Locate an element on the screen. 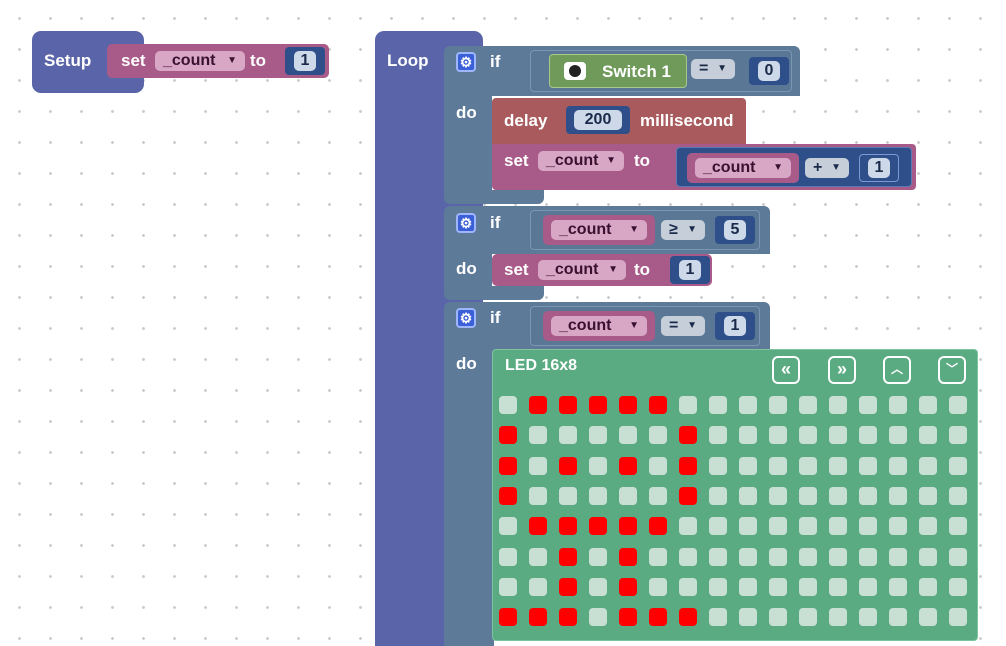 Image resolution: width=1006 pixels, height=646 pixels. operator-dropdown: ≥ ▼ is located at coordinates (683, 230).